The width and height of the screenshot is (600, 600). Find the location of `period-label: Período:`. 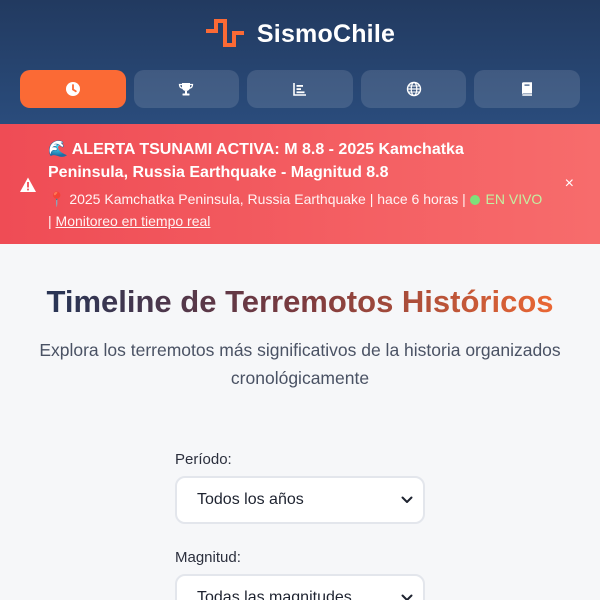

period-label: Período: is located at coordinates (203, 459).